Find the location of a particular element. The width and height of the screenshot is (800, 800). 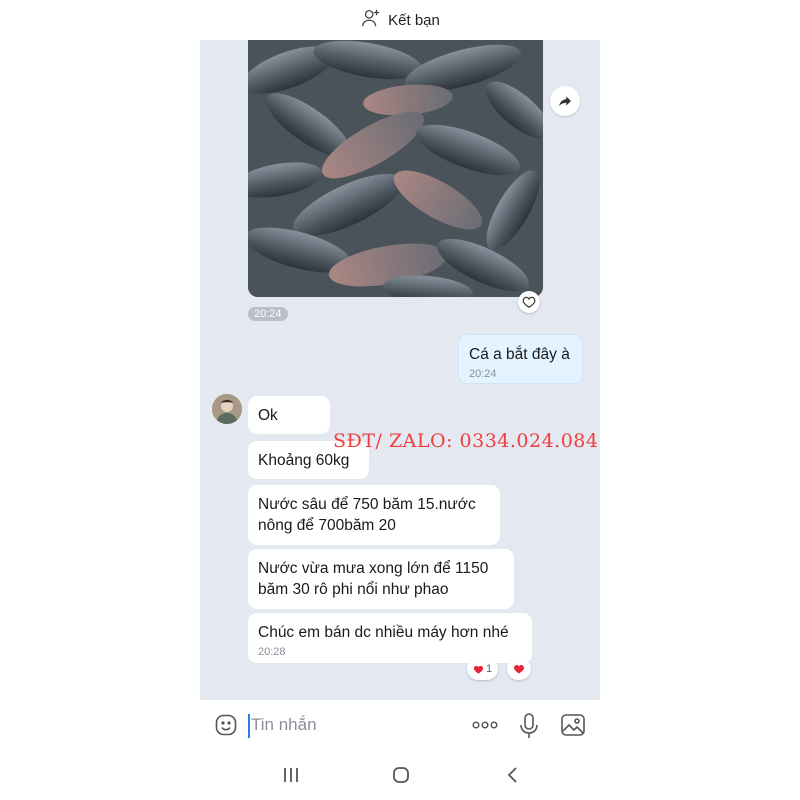

add-friend-icon is located at coordinates (371, 20).